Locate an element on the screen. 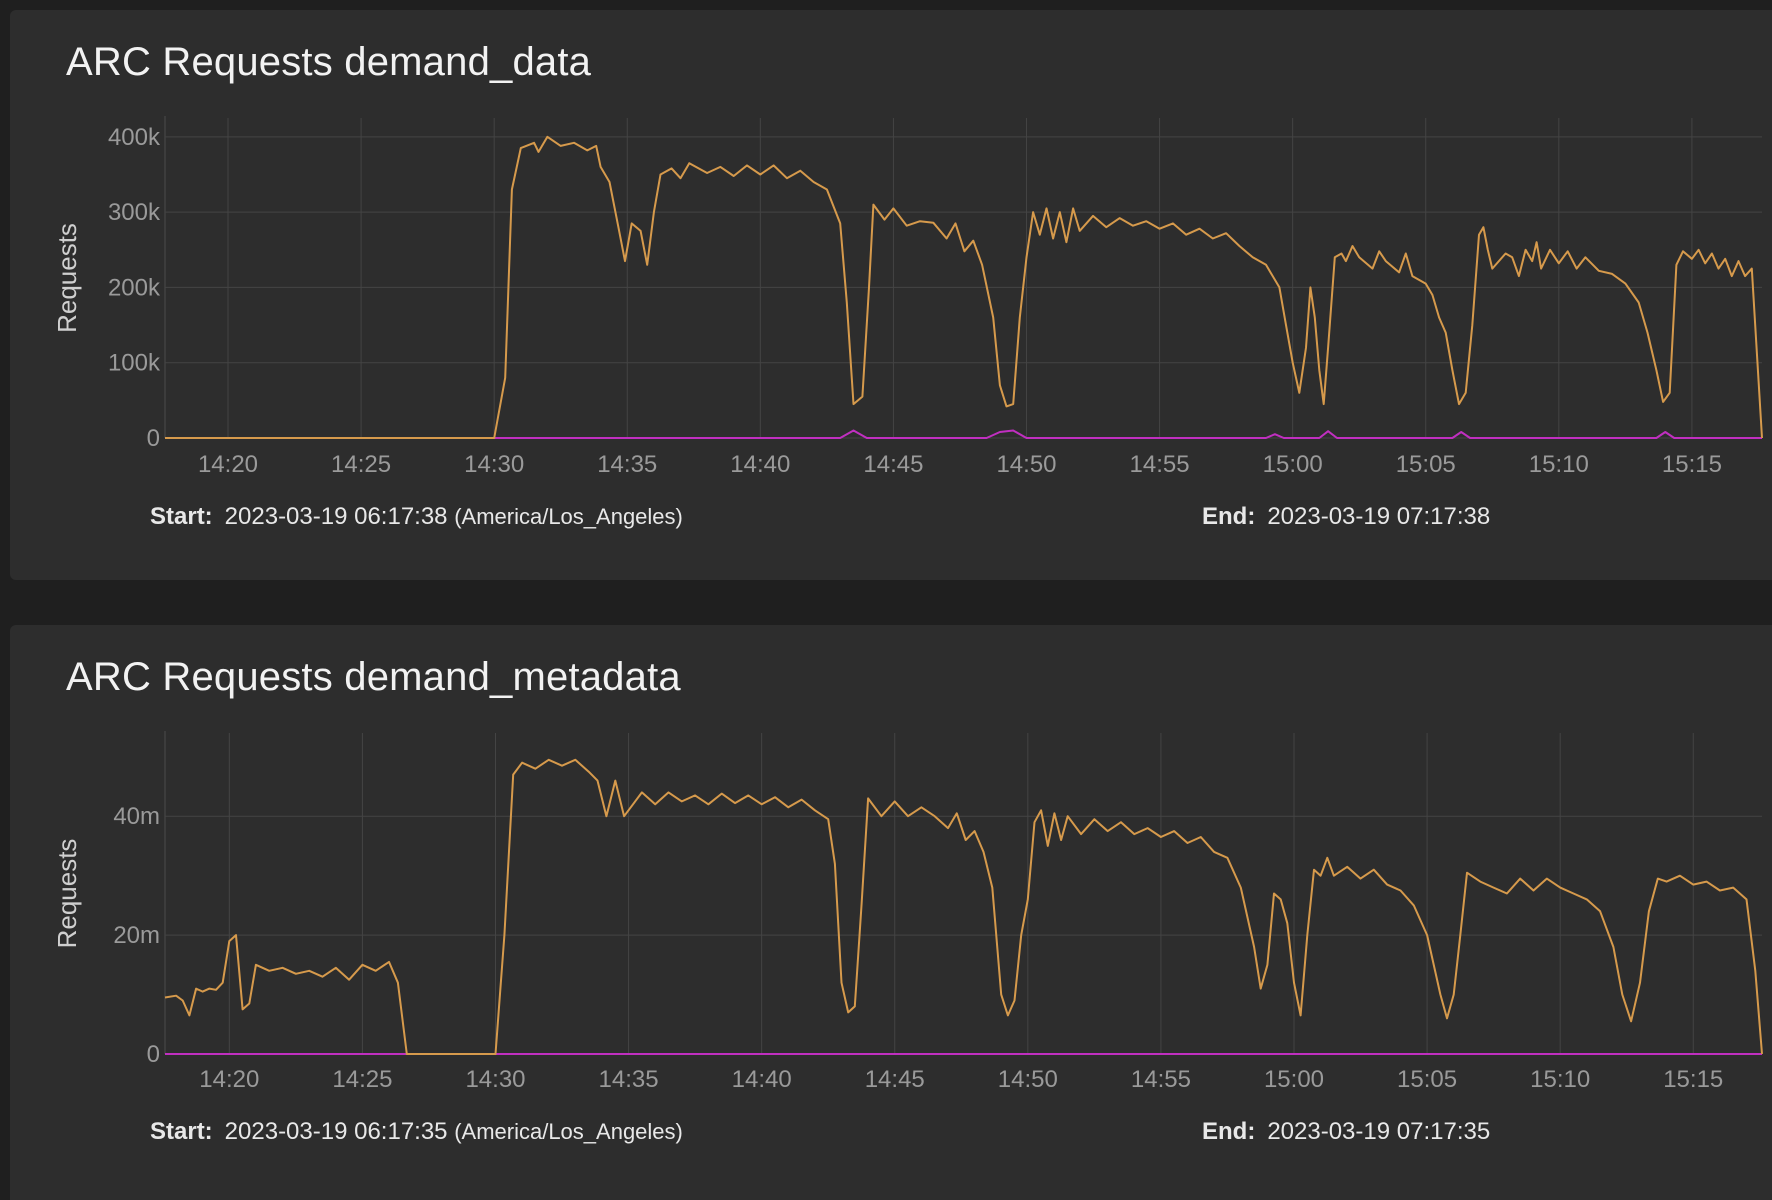  end-value: 2023-03-19 07:17:35 is located at coordinates (1379, 1131).